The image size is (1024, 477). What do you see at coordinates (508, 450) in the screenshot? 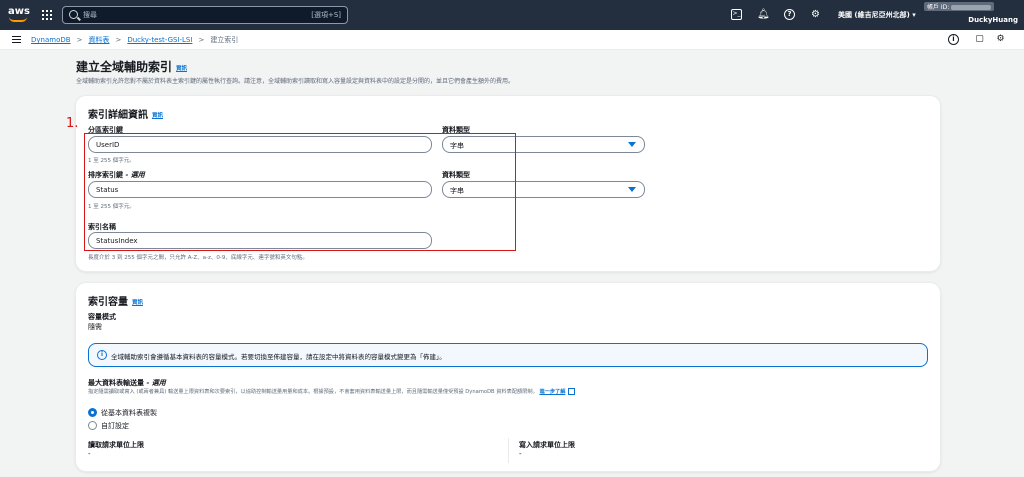
I see `divider` at bounding box center [508, 450].